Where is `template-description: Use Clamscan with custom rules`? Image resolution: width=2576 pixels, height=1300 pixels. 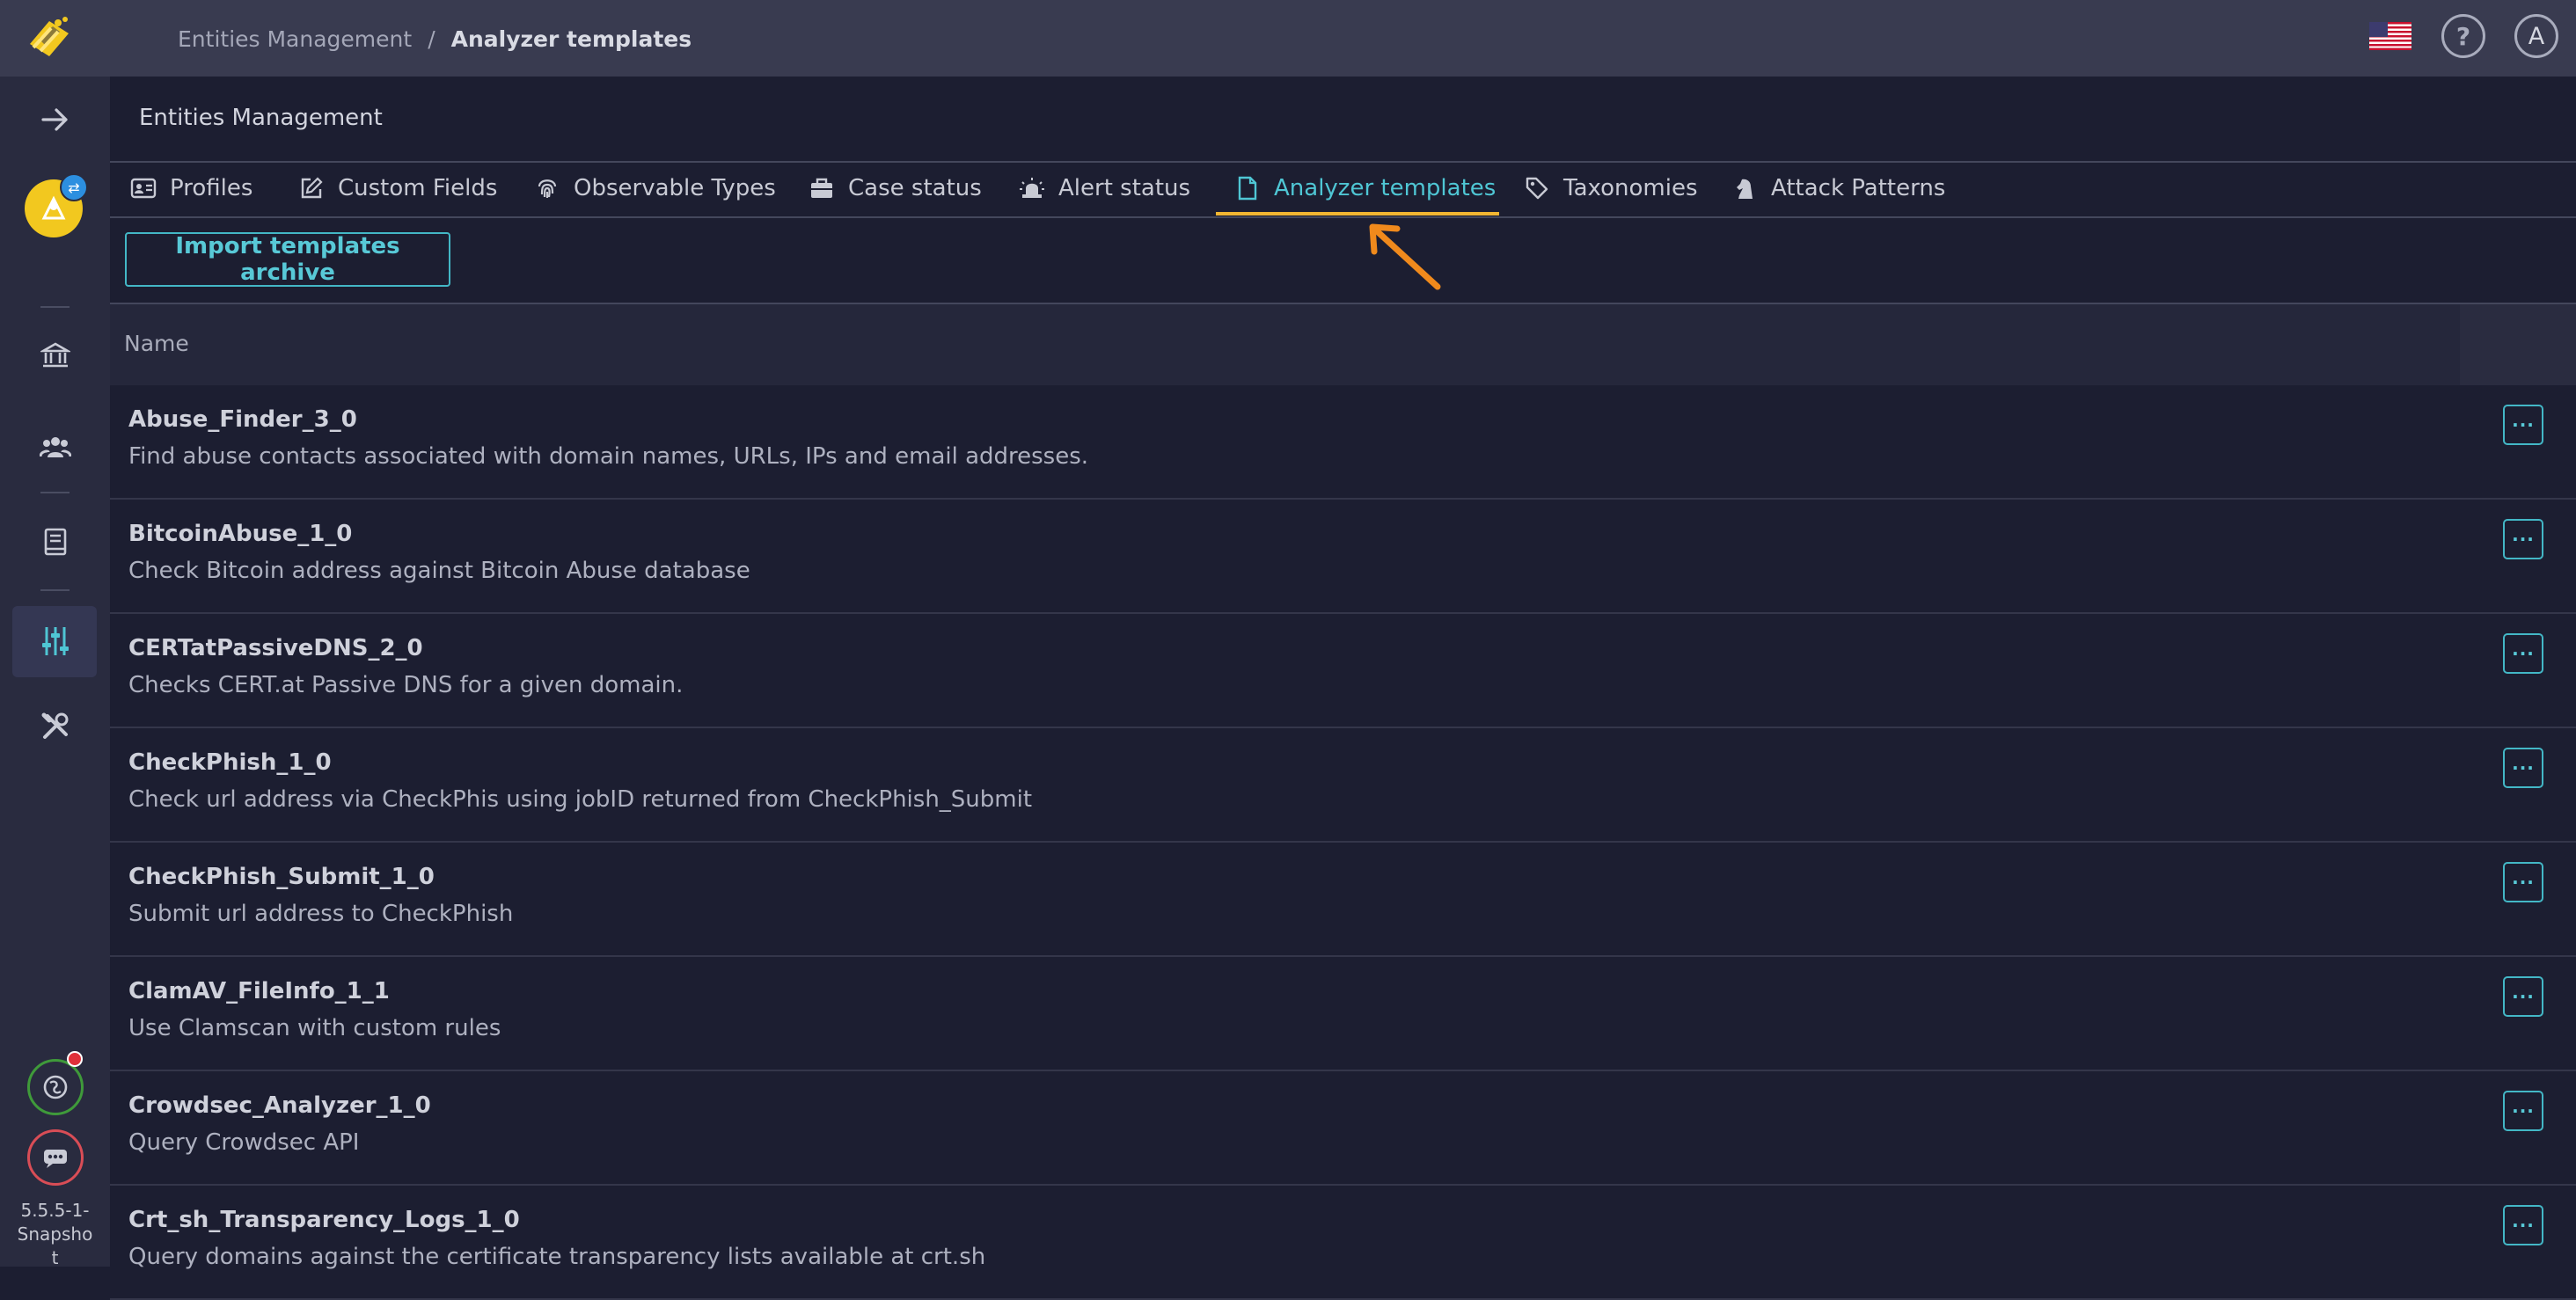
template-description: Use Clamscan with custom rules is located at coordinates (314, 1028).